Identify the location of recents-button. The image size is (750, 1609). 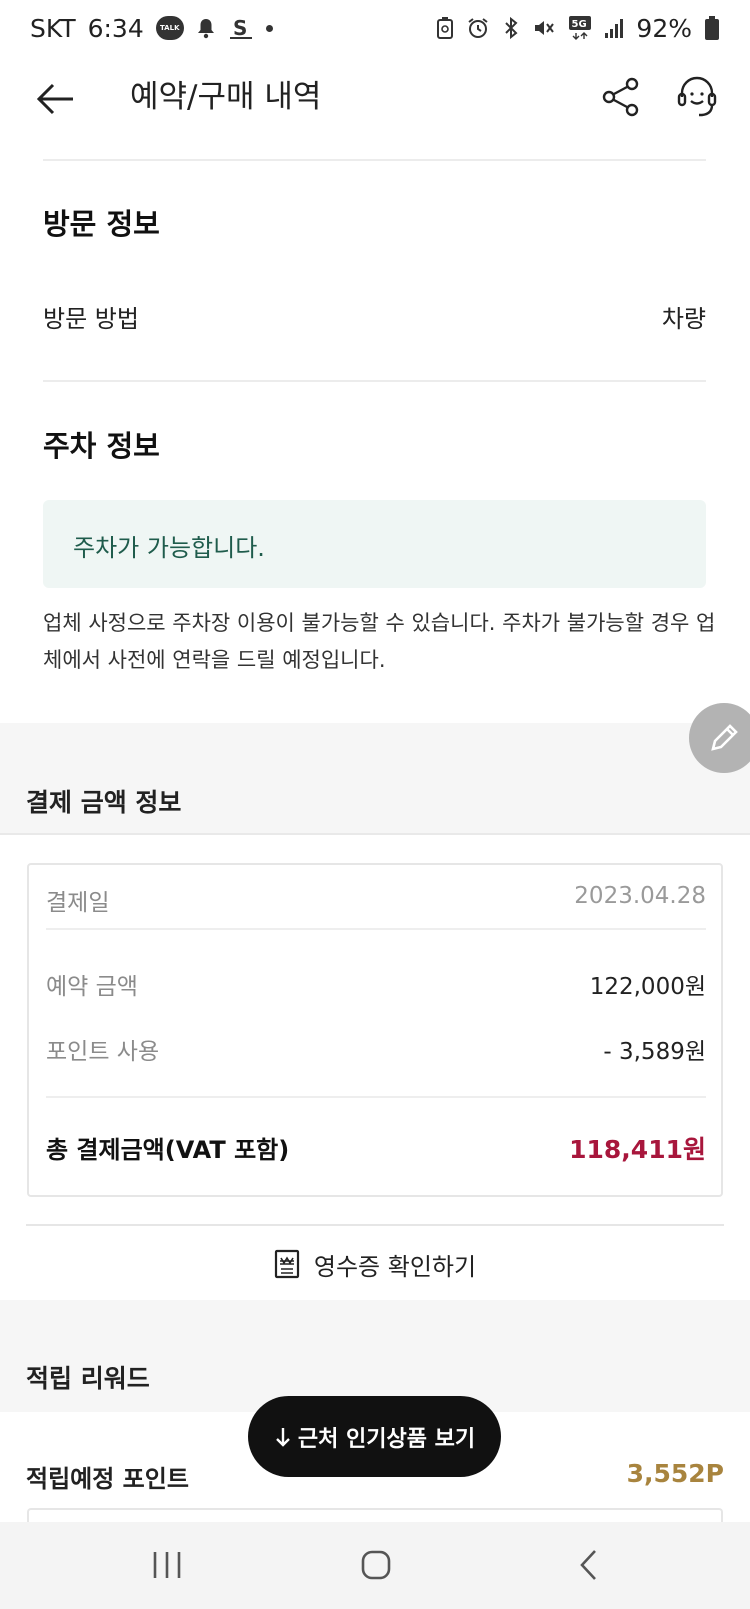
(167, 1565).